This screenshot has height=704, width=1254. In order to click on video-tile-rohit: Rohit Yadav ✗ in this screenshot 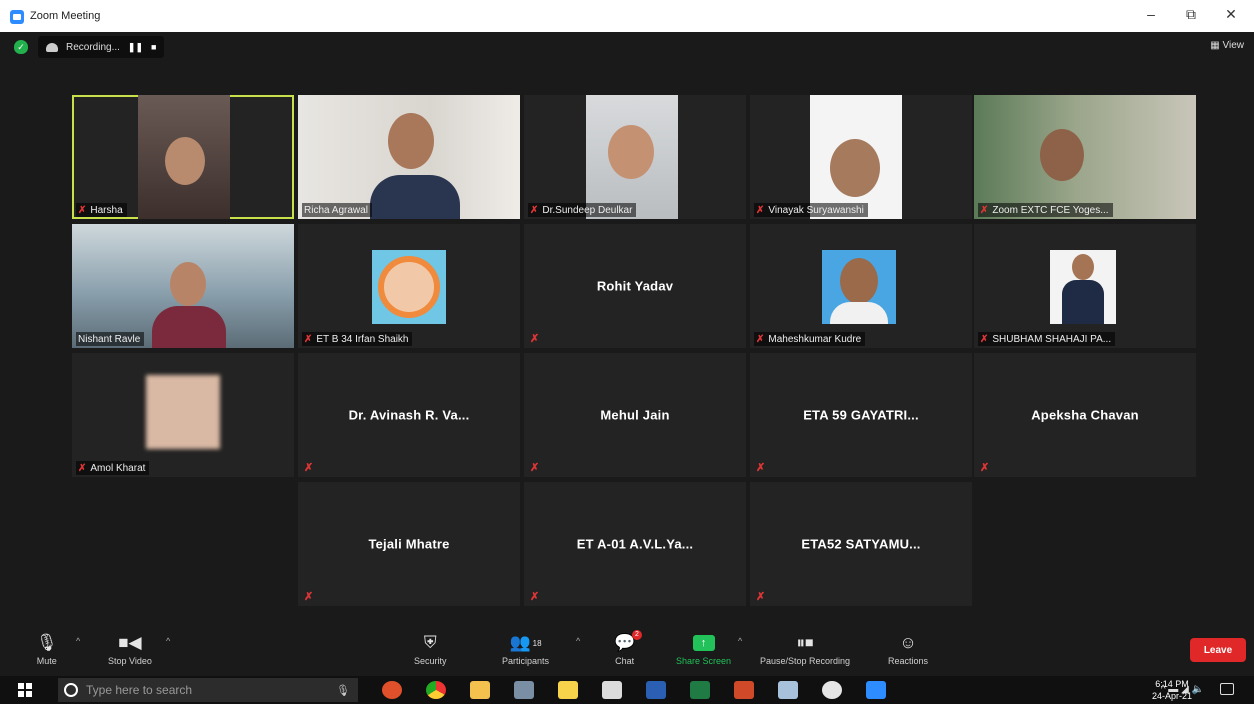, I will do `click(635, 286)`.